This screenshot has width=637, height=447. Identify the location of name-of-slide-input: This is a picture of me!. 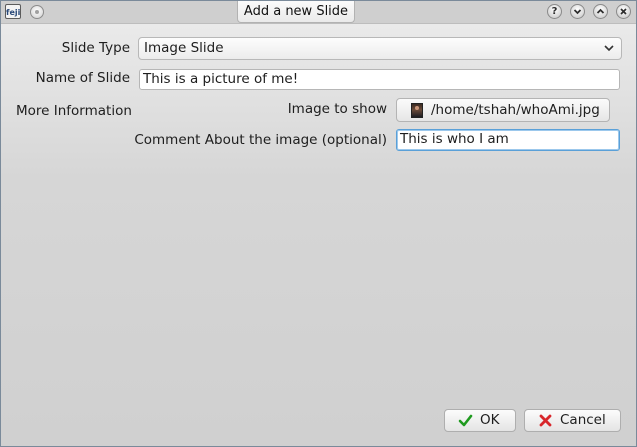
(379, 79).